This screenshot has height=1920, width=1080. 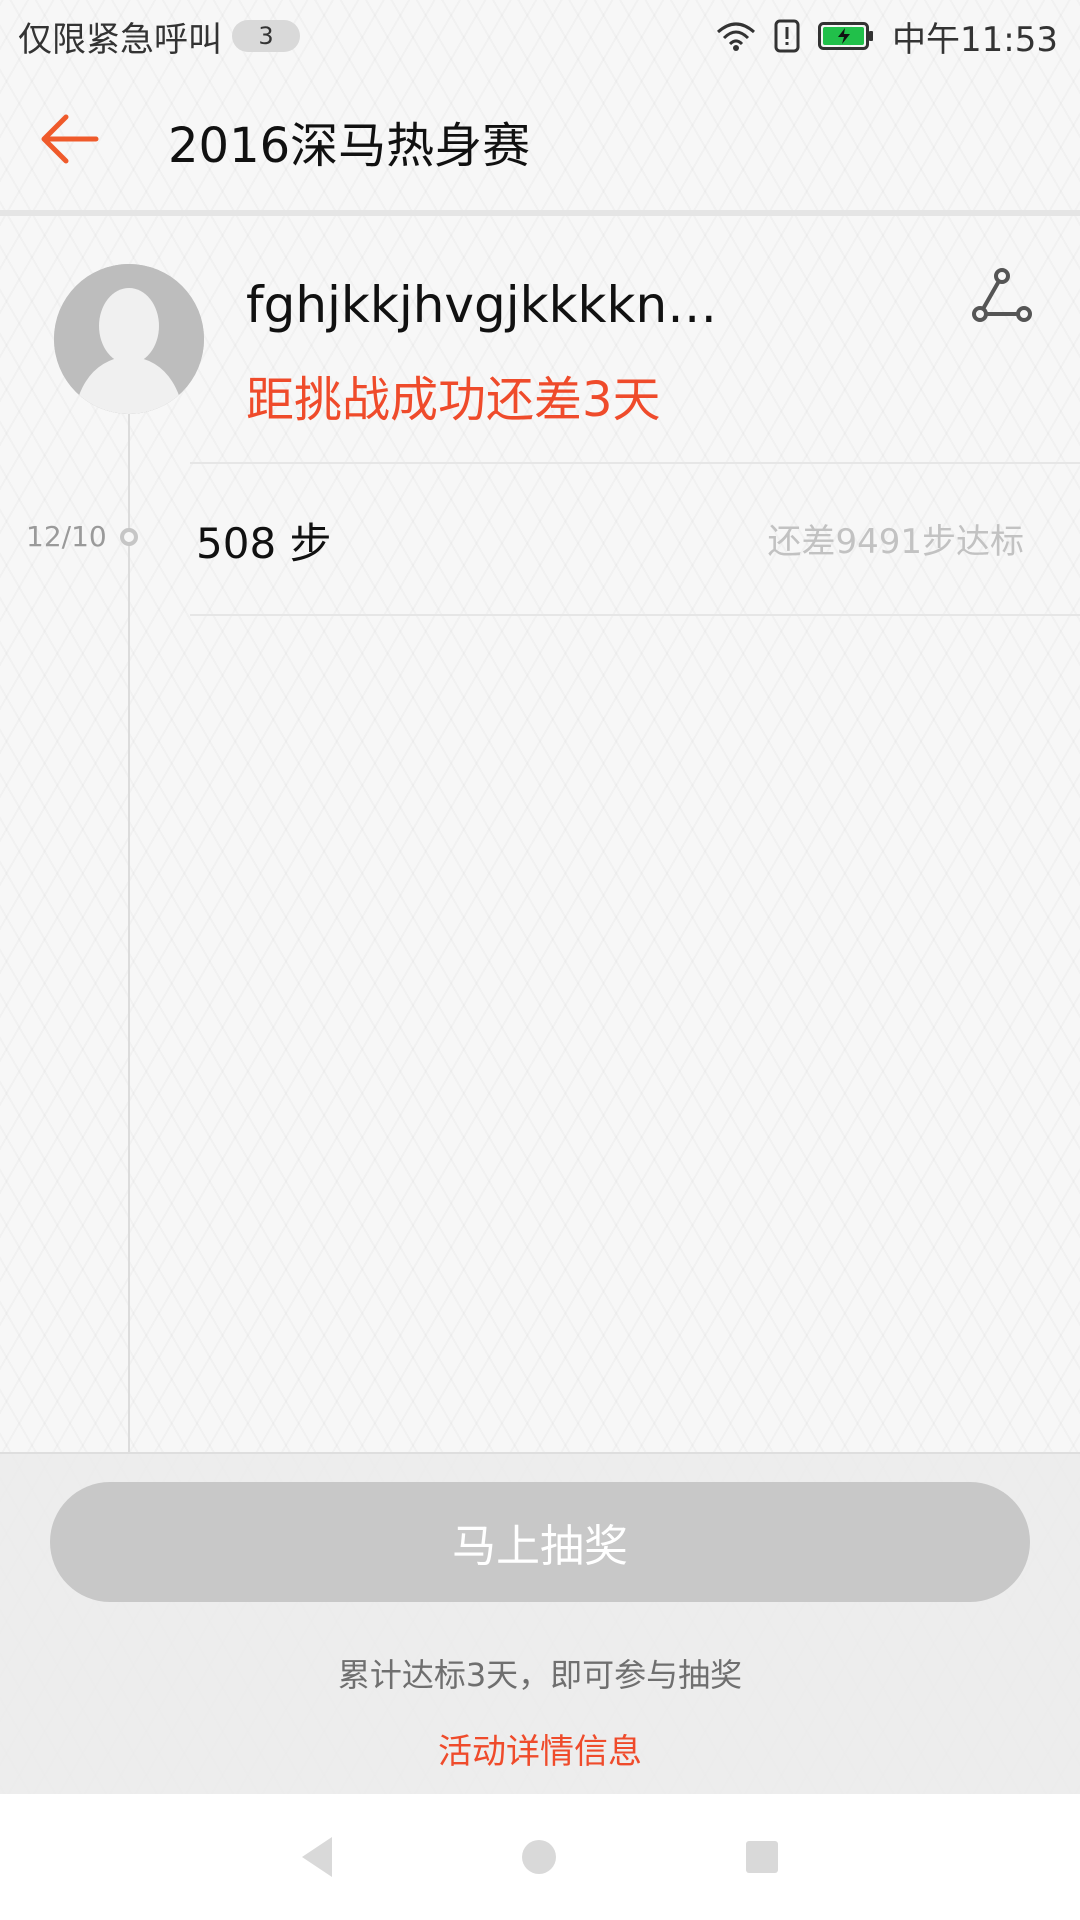 What do you see at coordinates (846, 36) in the screenshot?
I see `battery-charging-icon` at bounding box center [846, 36].